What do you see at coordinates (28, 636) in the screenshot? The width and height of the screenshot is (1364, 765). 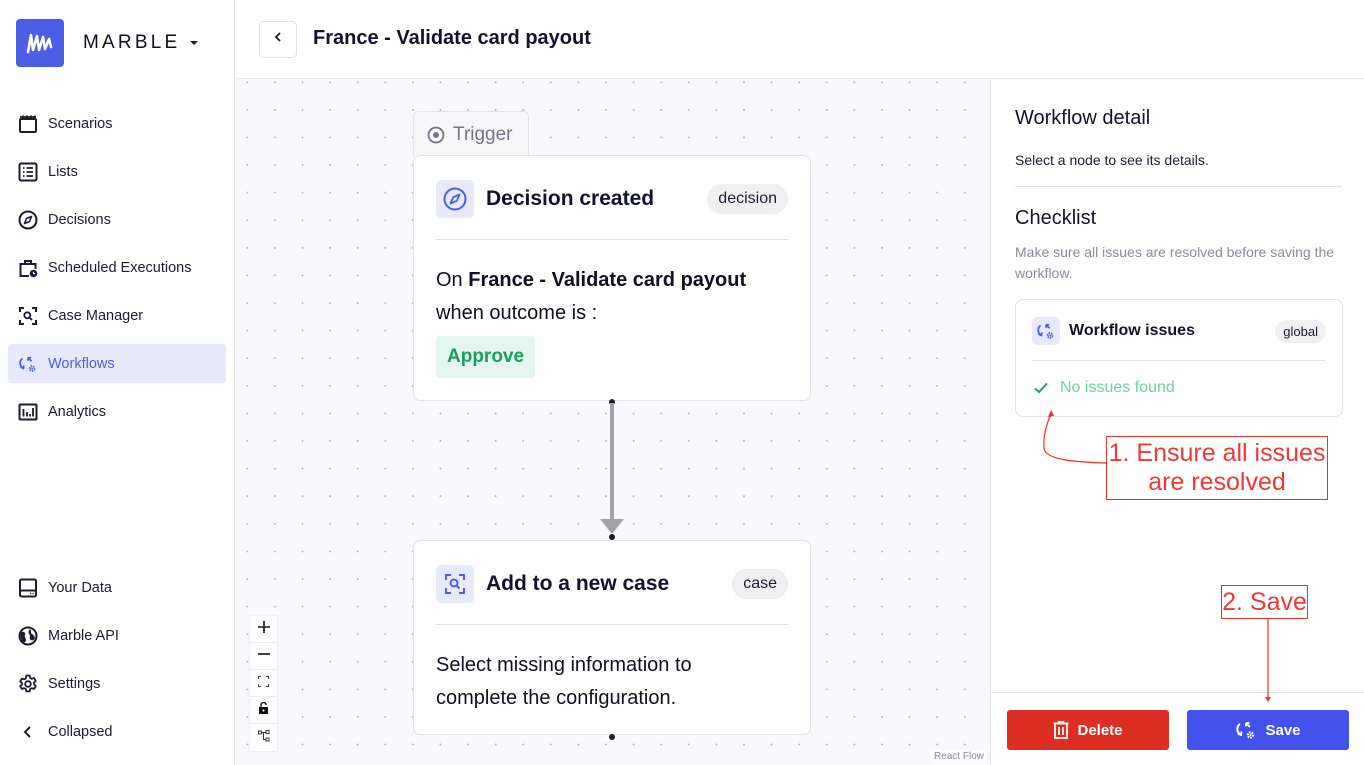 I see `globe-icon` at bounding box center [28, 636].